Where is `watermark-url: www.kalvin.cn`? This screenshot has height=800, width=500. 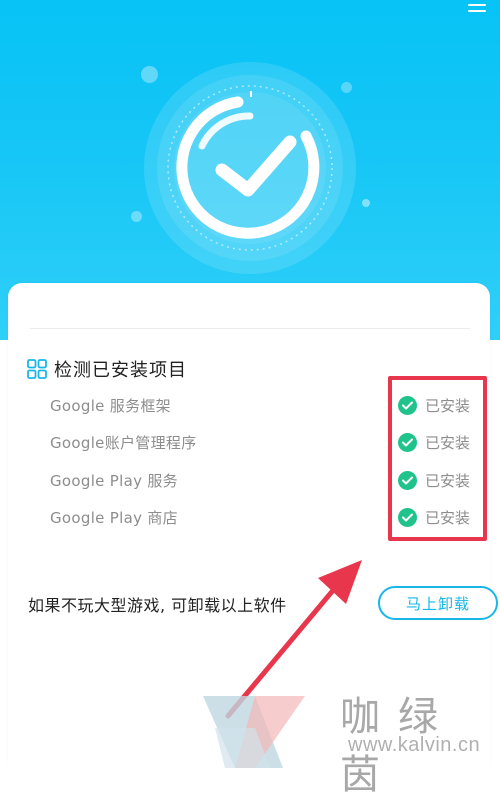 watermark-url: www.kalvin.cn is located at coordinates (414, 745).